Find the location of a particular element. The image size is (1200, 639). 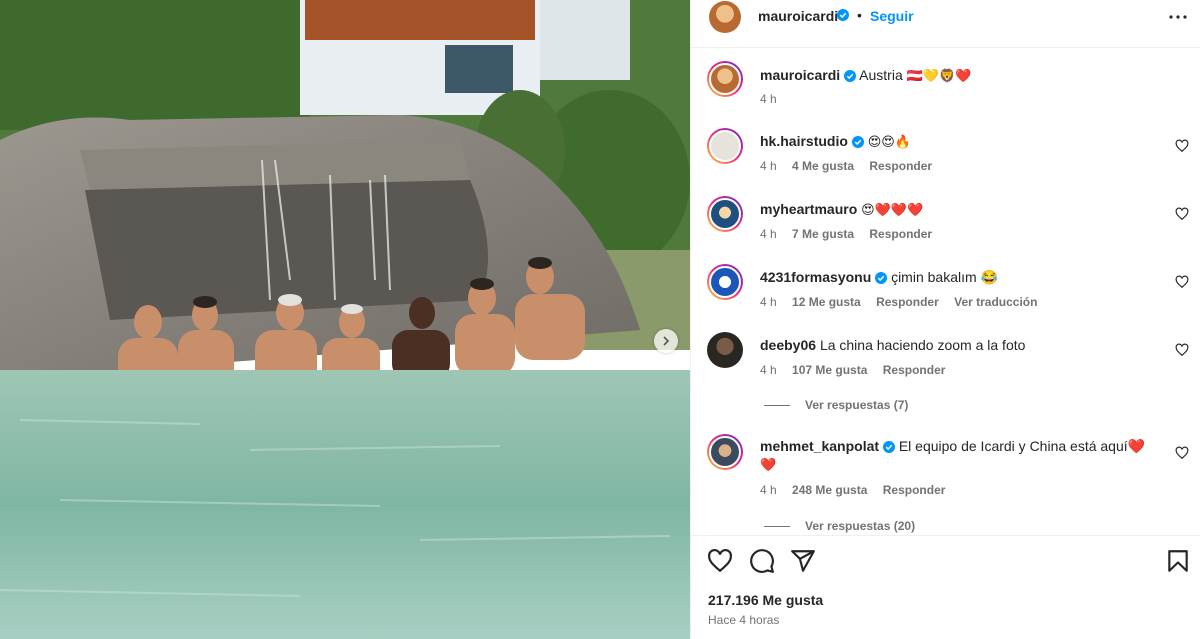

caption-username: mauroicardi is located at coordinates (800, 75).